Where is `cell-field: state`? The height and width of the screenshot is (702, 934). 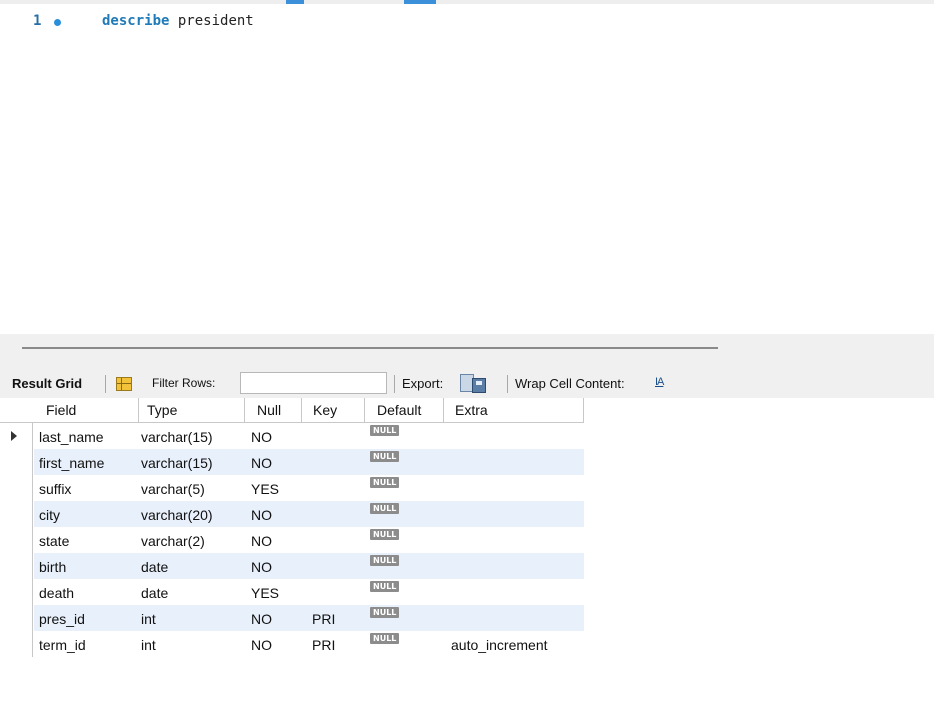 cell-field: state is located at coordinates (54, 540).